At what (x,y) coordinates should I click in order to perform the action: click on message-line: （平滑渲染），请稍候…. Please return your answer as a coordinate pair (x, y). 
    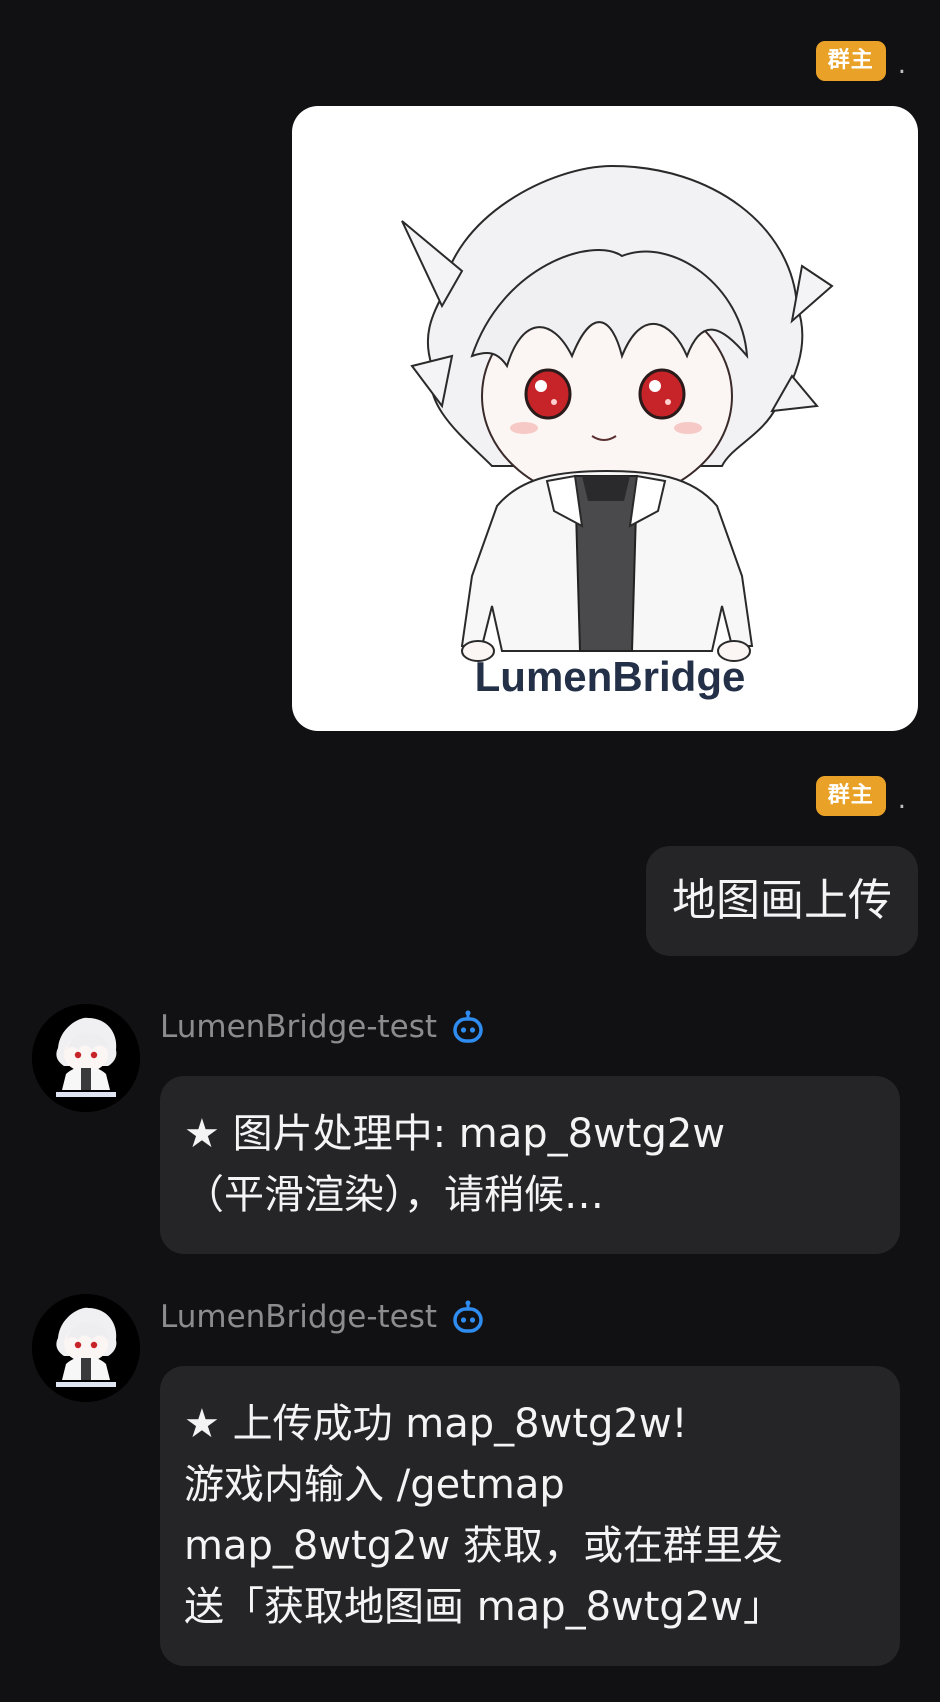
    Looking at the image, I should click on (394, 1195).